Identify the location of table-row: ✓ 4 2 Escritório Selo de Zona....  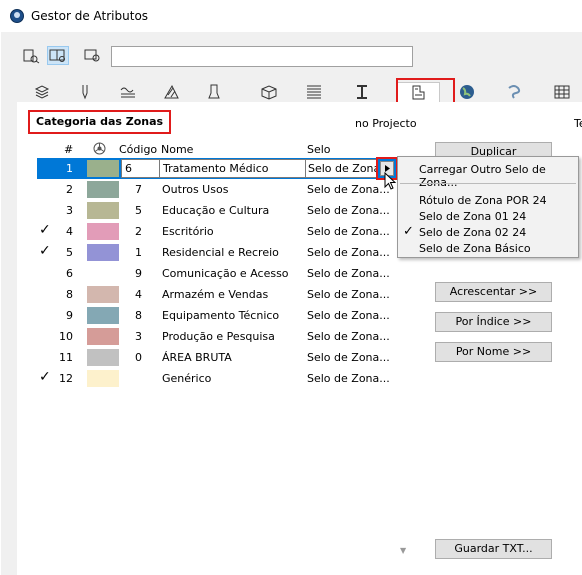
(216, 231).